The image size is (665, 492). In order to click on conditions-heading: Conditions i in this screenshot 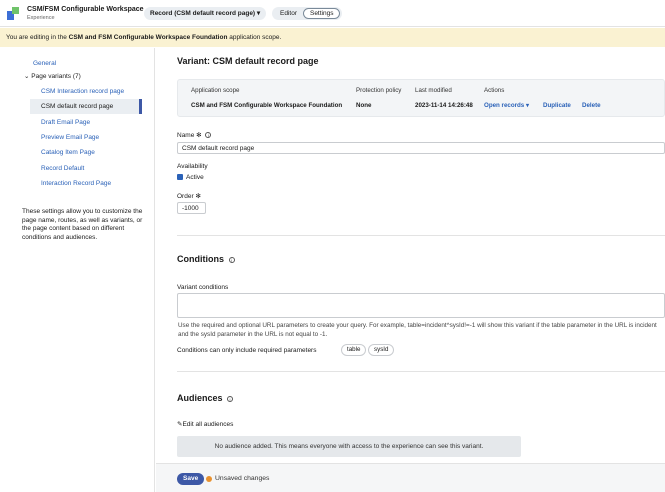, I will do `click(206, 259)`.